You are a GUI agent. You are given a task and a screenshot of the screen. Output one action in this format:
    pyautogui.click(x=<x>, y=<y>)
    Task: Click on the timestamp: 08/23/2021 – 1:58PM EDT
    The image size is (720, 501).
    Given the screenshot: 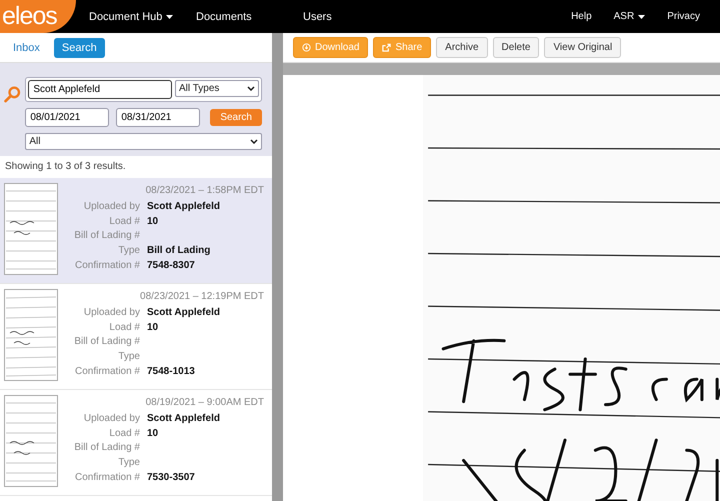 What is the action you would take?
    pyautogui.click(x=204, y=190)
    